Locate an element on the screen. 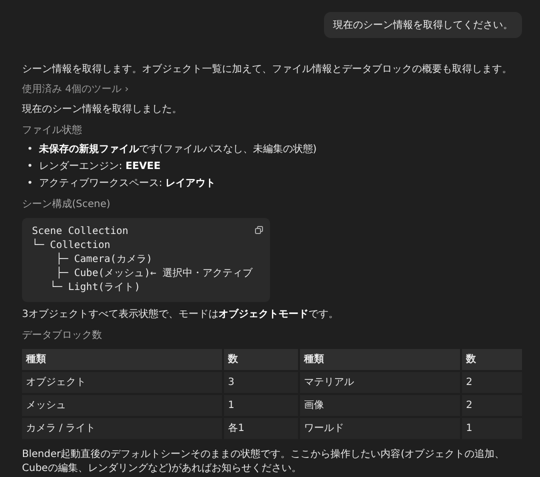 The height and width of the screenshot is (477, 540). copy-icon is located at coordinates (259, 230).